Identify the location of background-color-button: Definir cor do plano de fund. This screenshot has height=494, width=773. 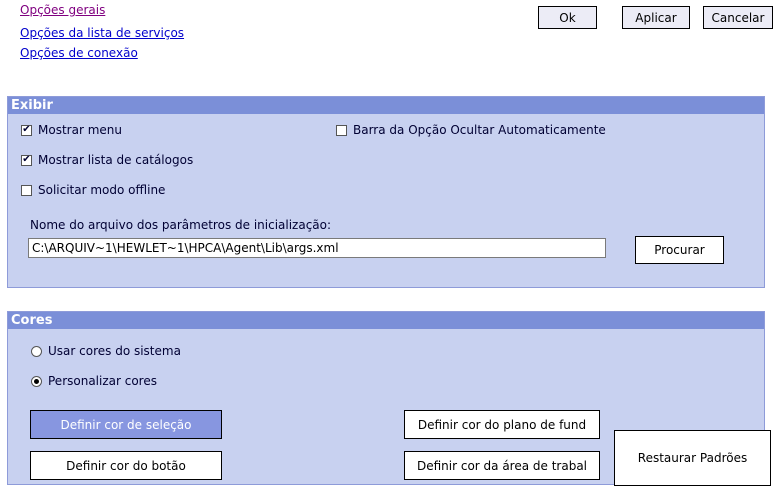
(502, 424).